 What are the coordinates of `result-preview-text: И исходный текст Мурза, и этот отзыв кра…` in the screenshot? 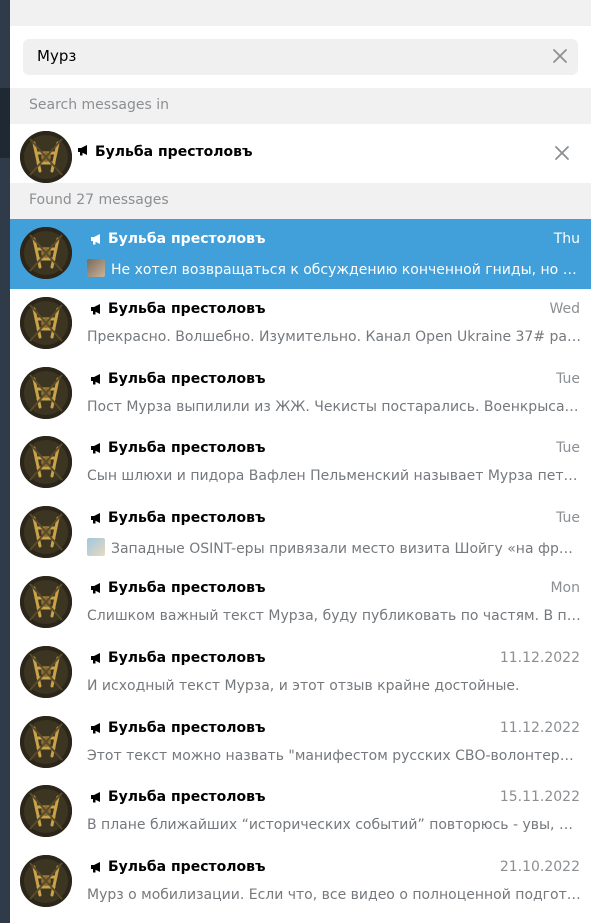 It's located at (303, 685).